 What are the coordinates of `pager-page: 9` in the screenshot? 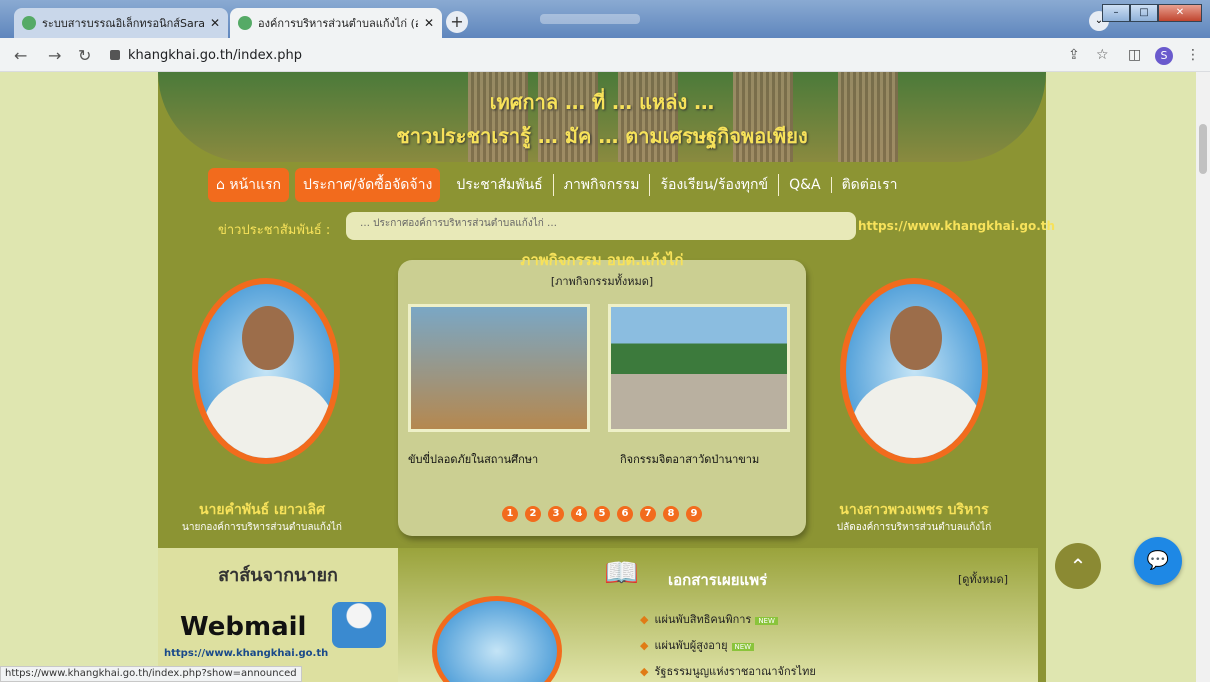 It's located at (694, 514).